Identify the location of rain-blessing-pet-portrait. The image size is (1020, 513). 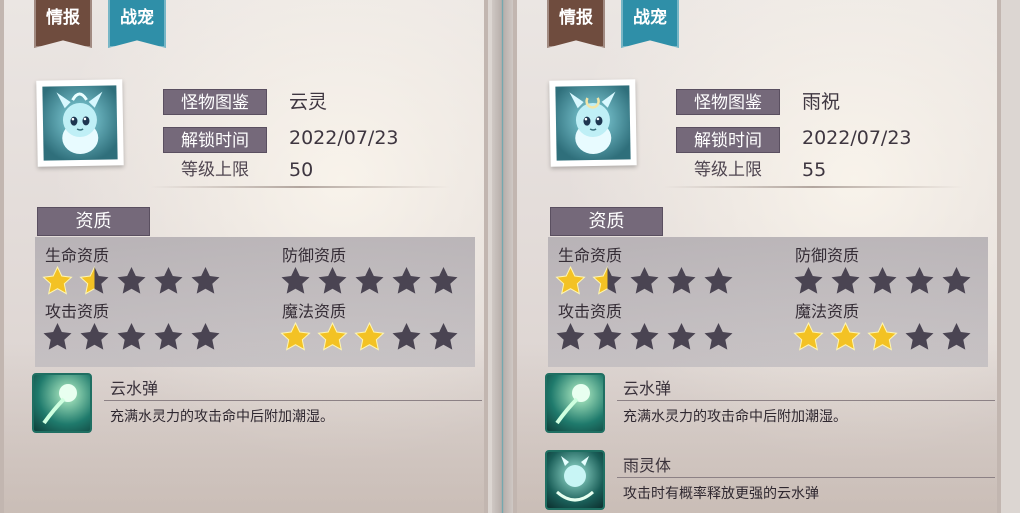
(593, 123).